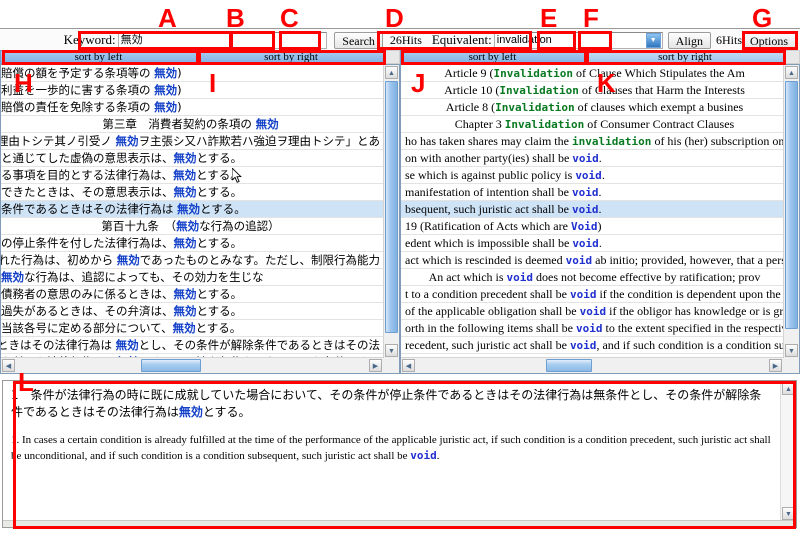 The height and width of the screenshot is (539, 800). Describe the element at coordinates (87, 294) in the screenshot. I see `row-left-context: 債務者の意思のみに係るときは、` at that location.